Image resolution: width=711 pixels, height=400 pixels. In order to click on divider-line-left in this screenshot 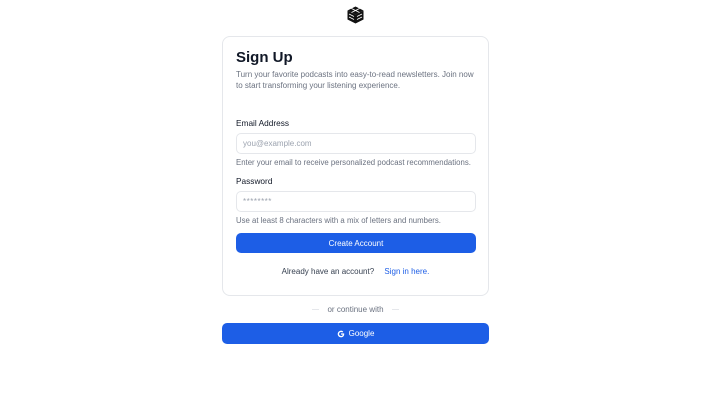, I will do `click(316, 309)`.